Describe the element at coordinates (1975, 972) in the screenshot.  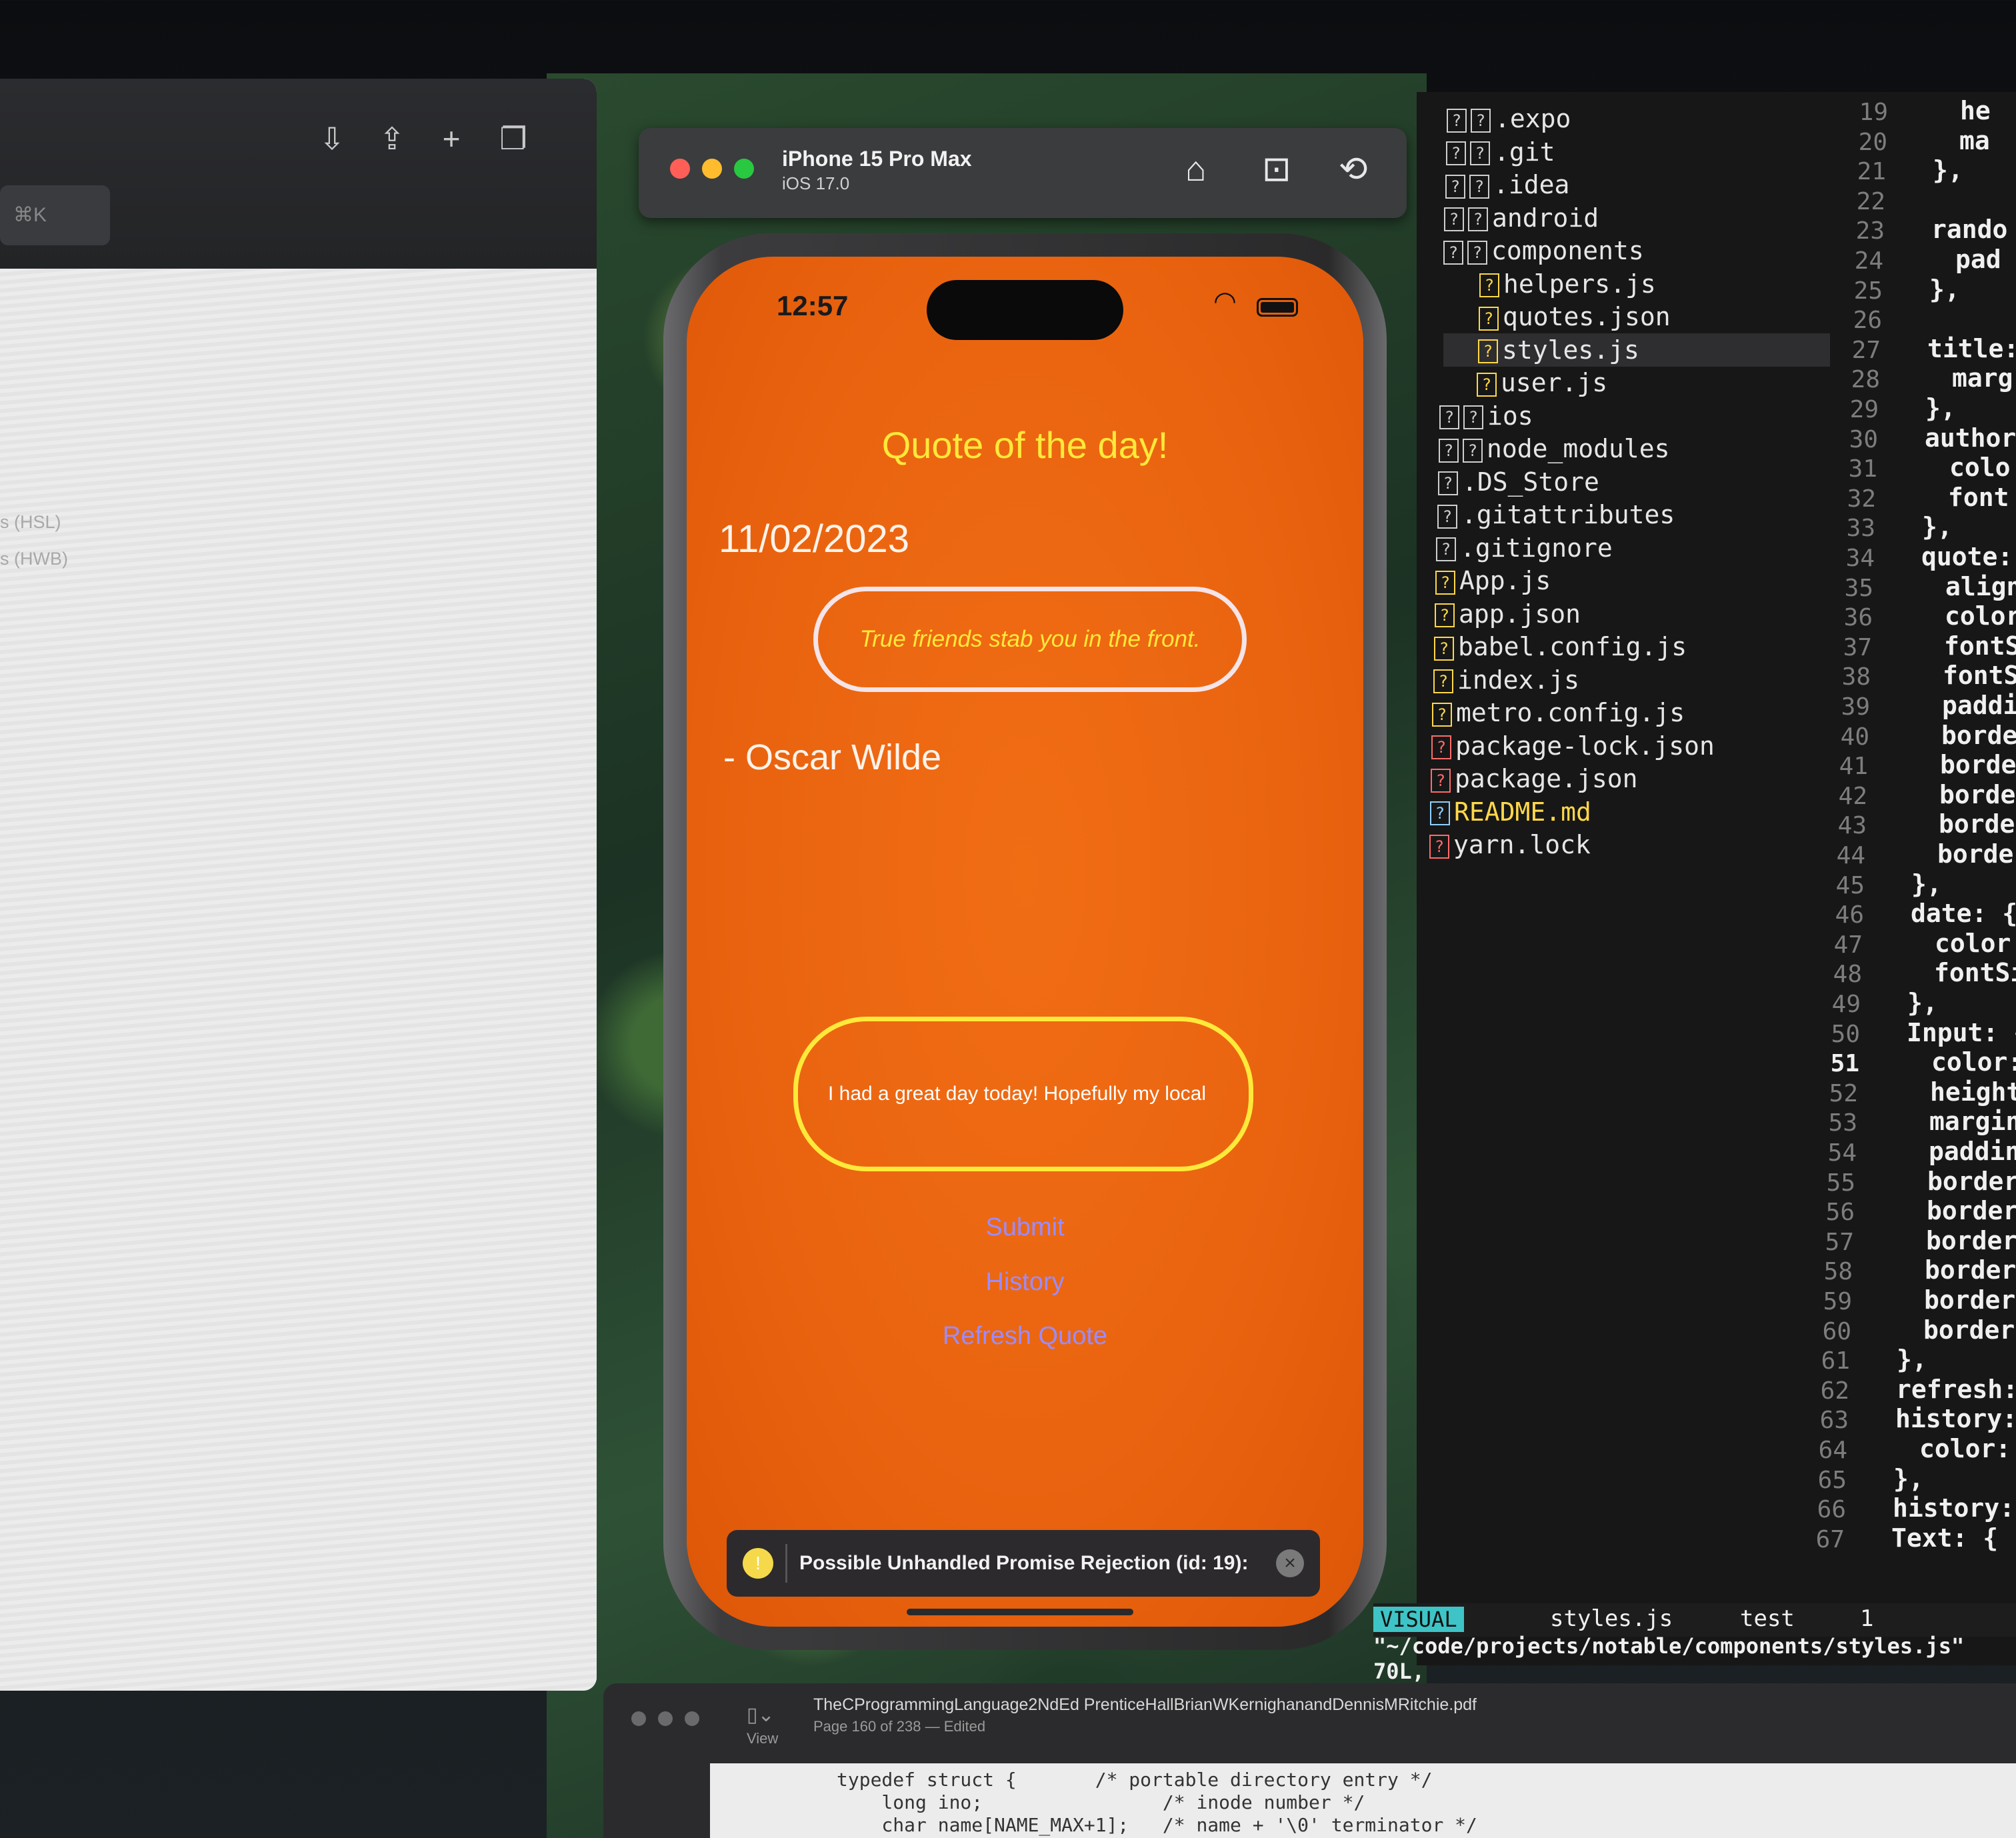
I see `code-line: fontSize` at that location.